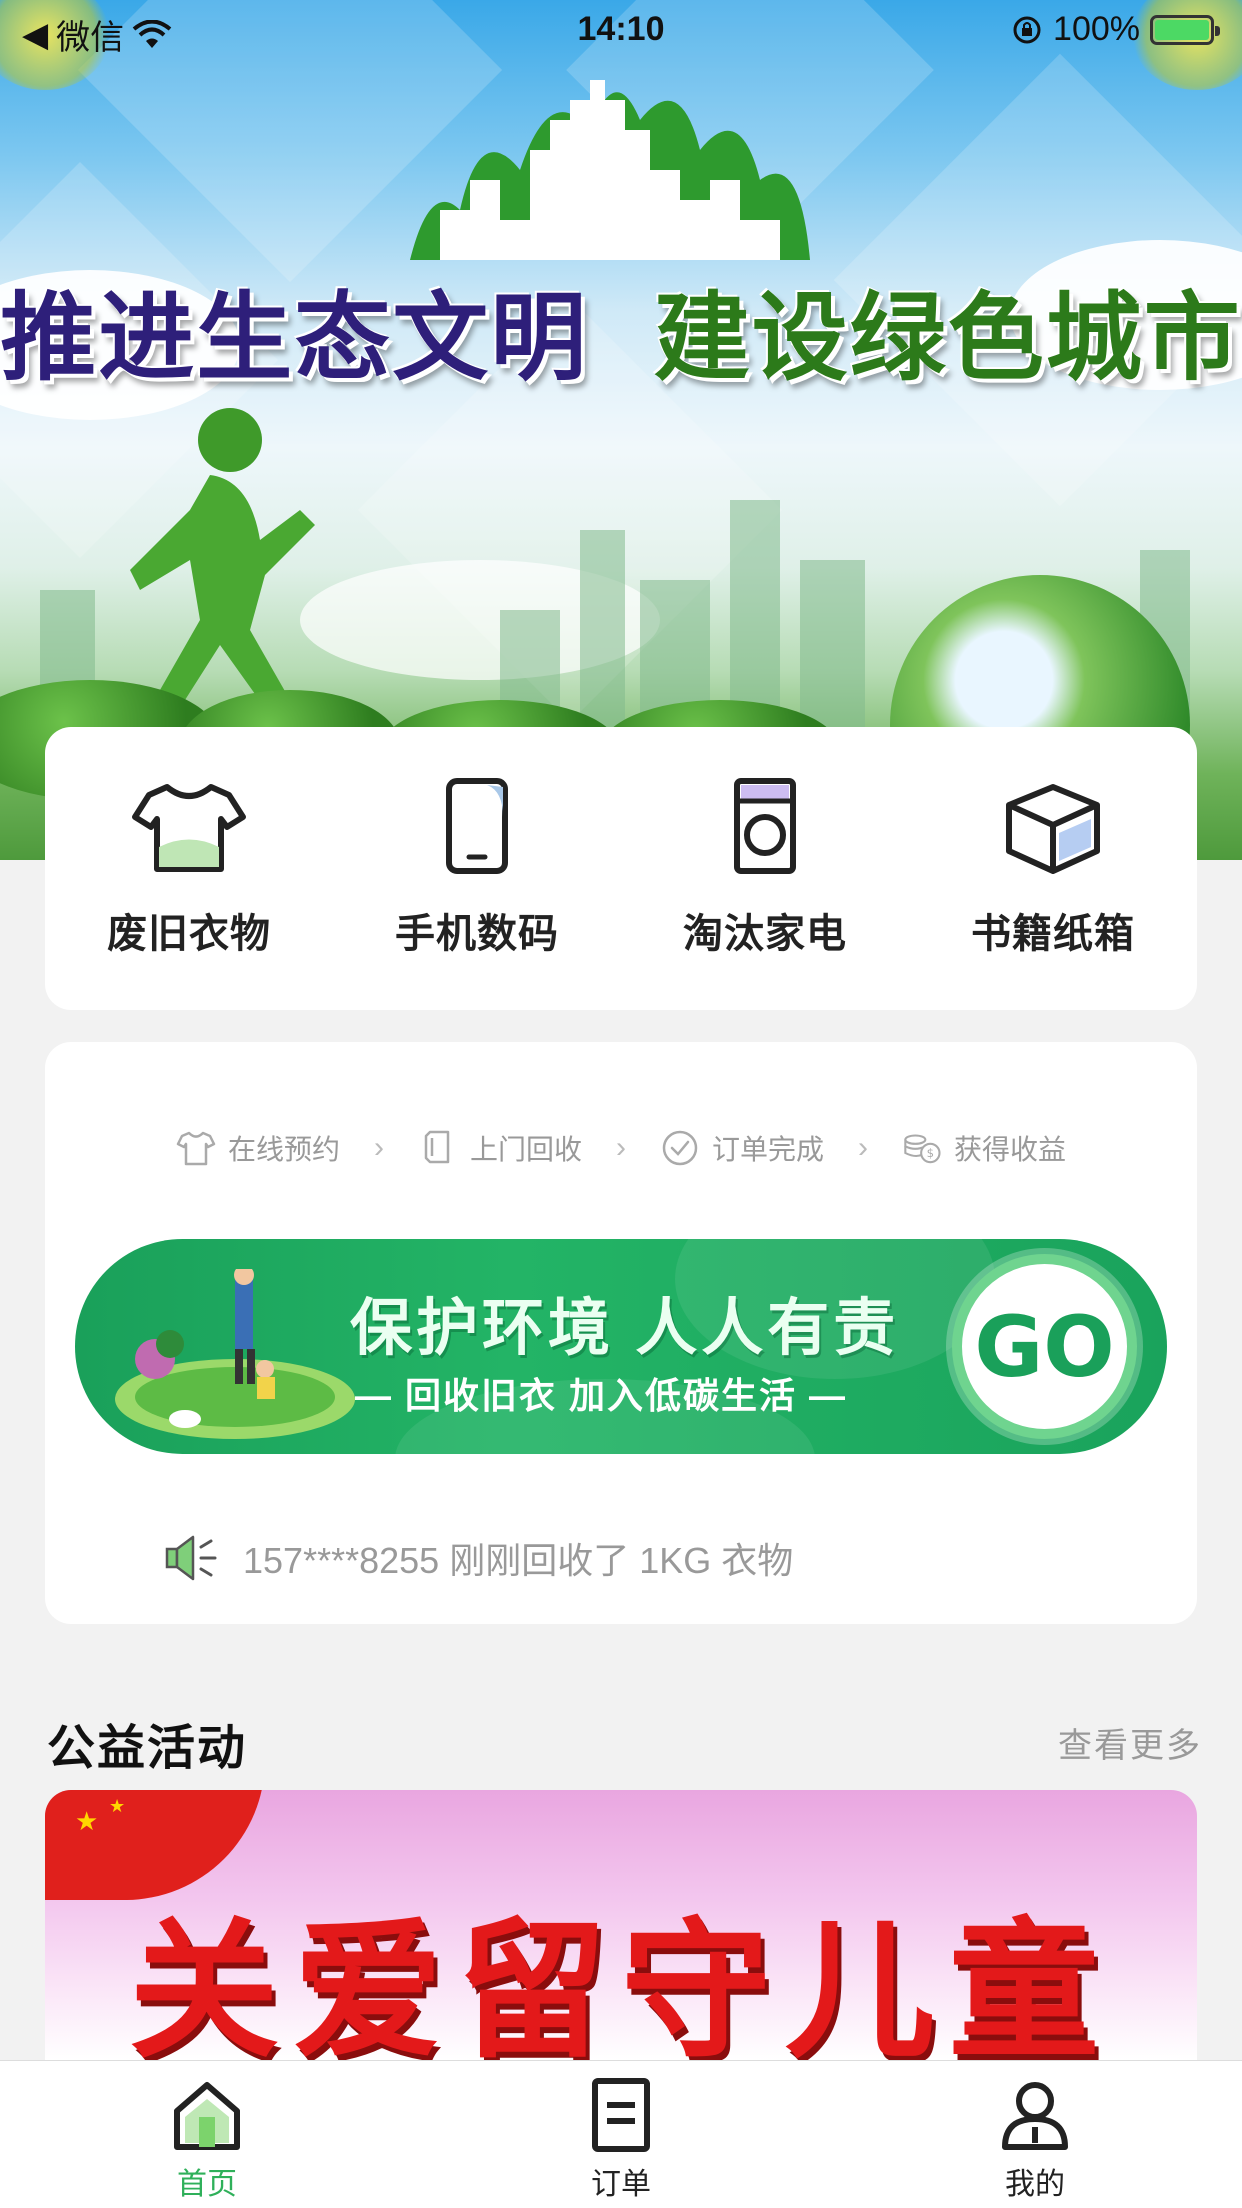 The width and height of the screenshot is (1242, 2208). I want to click on go-button-label: GO, so click(1044, 1346).